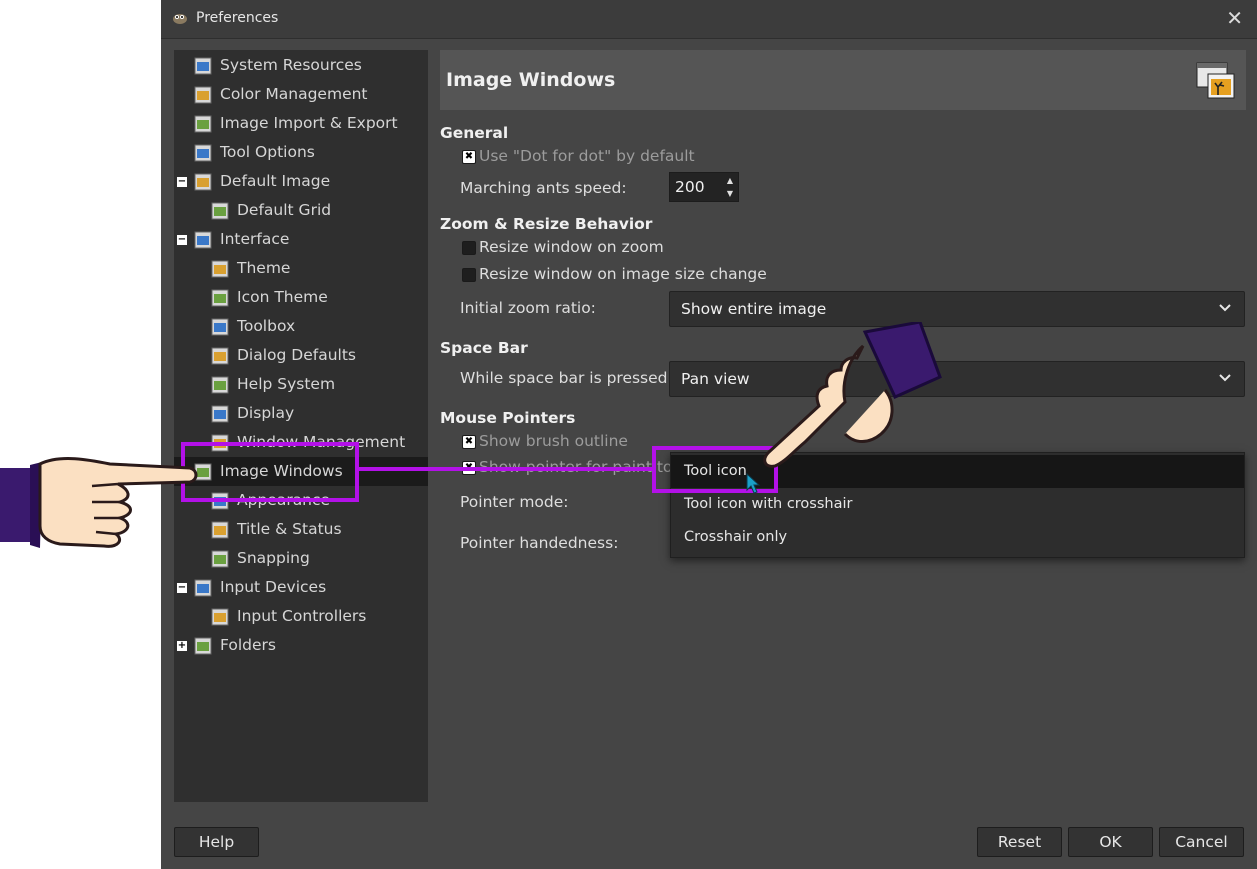 Image resolution: width=1257 pixels, height=869 pixels. I want to click on reset-button: Reset, so click(1019, 842).